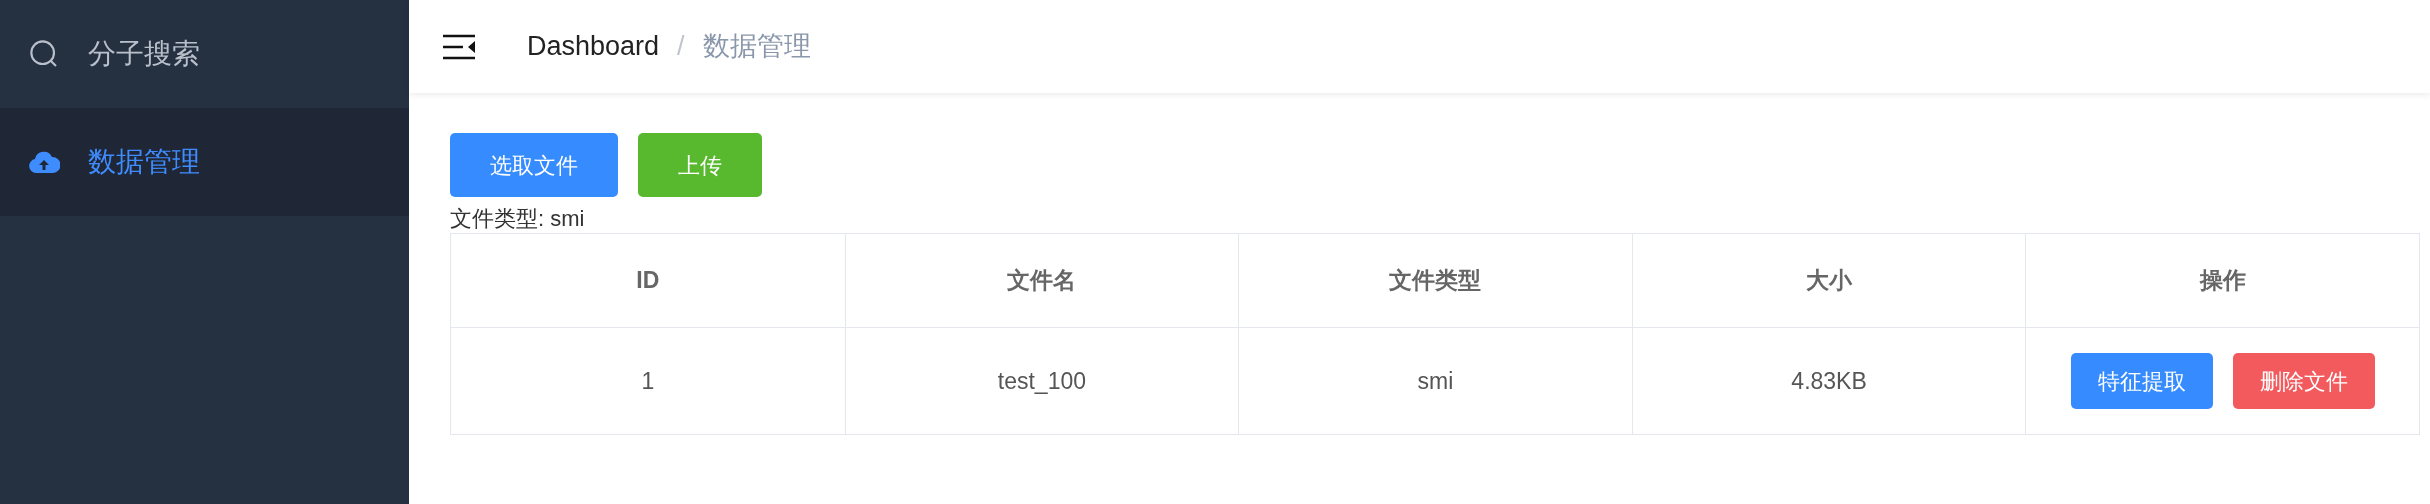 The height and width of the screenshot is (504, 2430). What do you see at coordinates (204, 162) in the screenshot?
I see `sidebar-item: 数据管理` at bounding box center [204, 162].